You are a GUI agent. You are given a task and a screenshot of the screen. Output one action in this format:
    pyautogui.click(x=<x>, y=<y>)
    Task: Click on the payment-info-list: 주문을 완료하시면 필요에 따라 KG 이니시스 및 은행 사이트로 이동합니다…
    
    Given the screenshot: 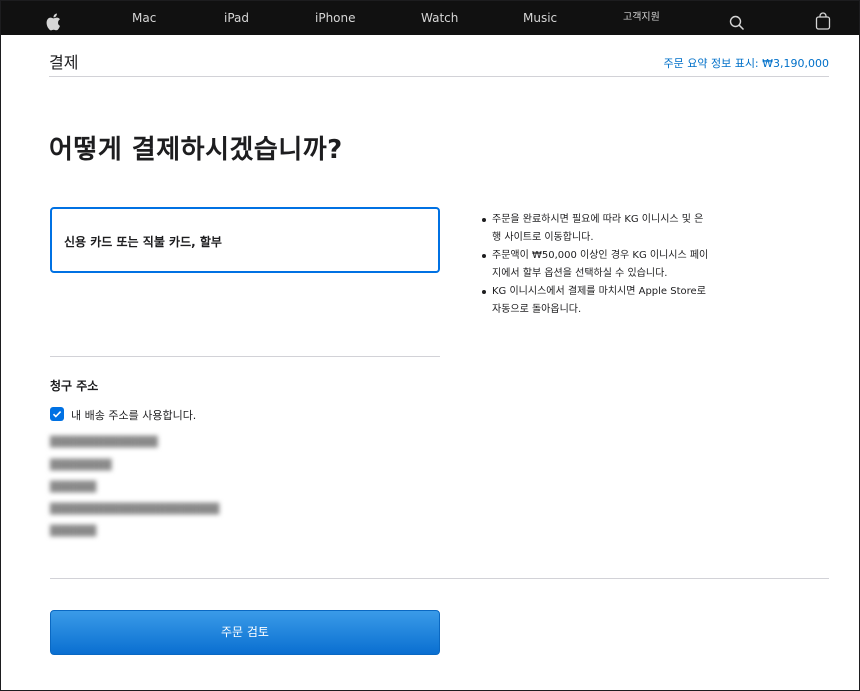 What is the action you would take?
    pyautogui.click(x=596, y=265)
    